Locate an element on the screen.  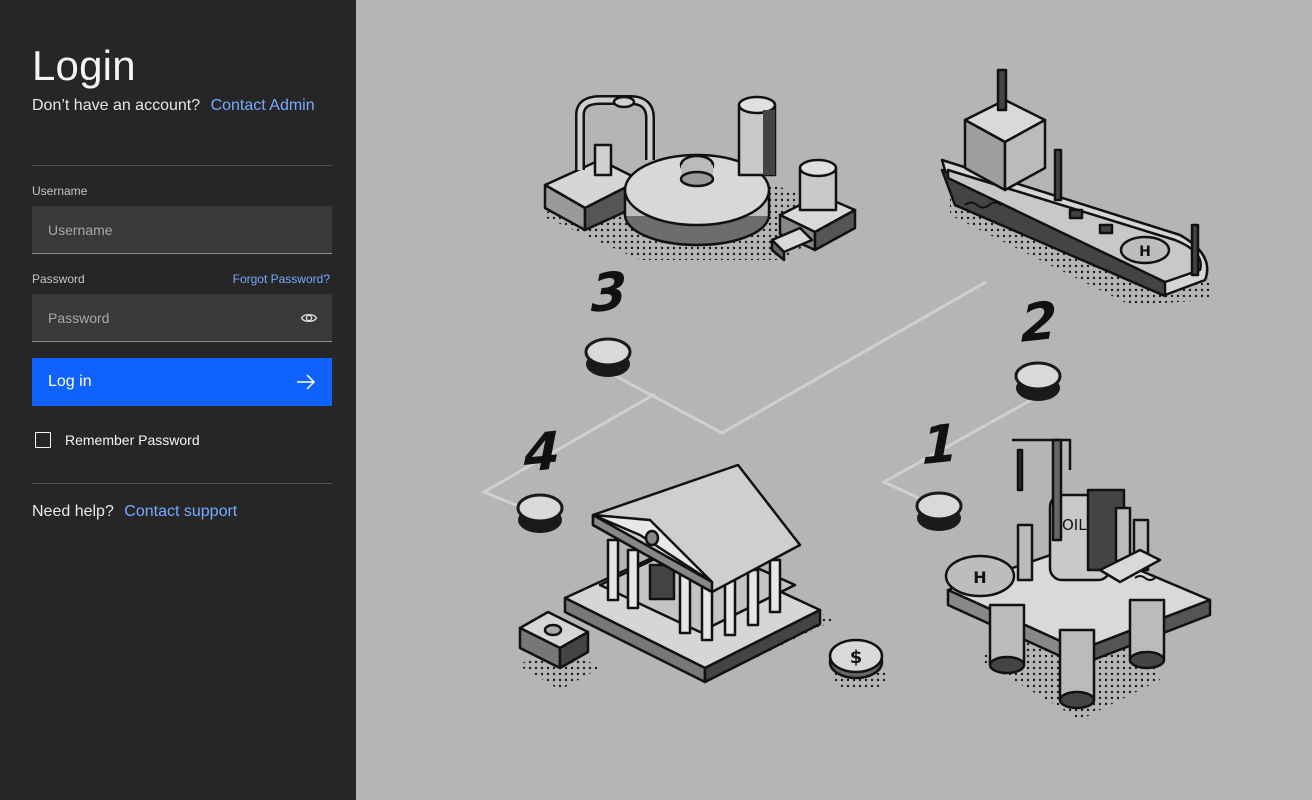
oil-rig-illustration: H OIL is located at coordinates (1078, 579).